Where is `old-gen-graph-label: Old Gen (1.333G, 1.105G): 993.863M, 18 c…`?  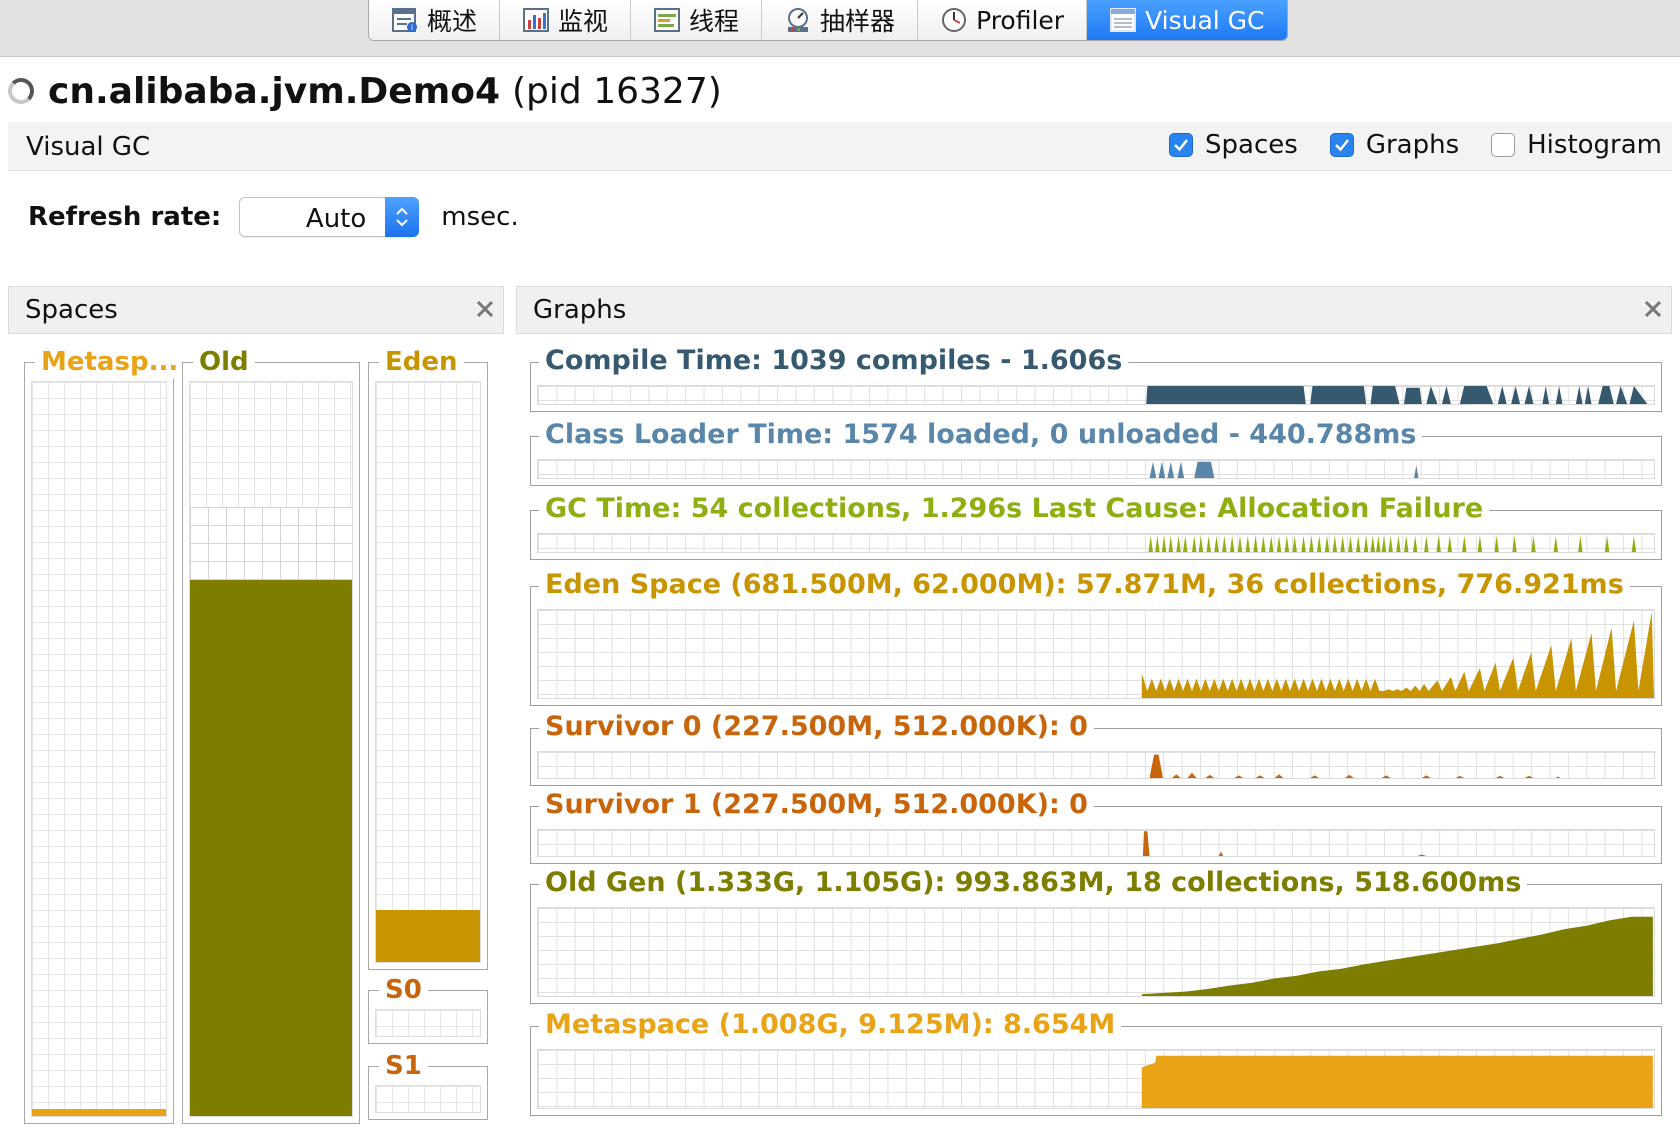 old-gen-graph-label: Old Gen (1.333G, 1.105G): 993.863M, 18 c… is located at coordinates (1033, 883).